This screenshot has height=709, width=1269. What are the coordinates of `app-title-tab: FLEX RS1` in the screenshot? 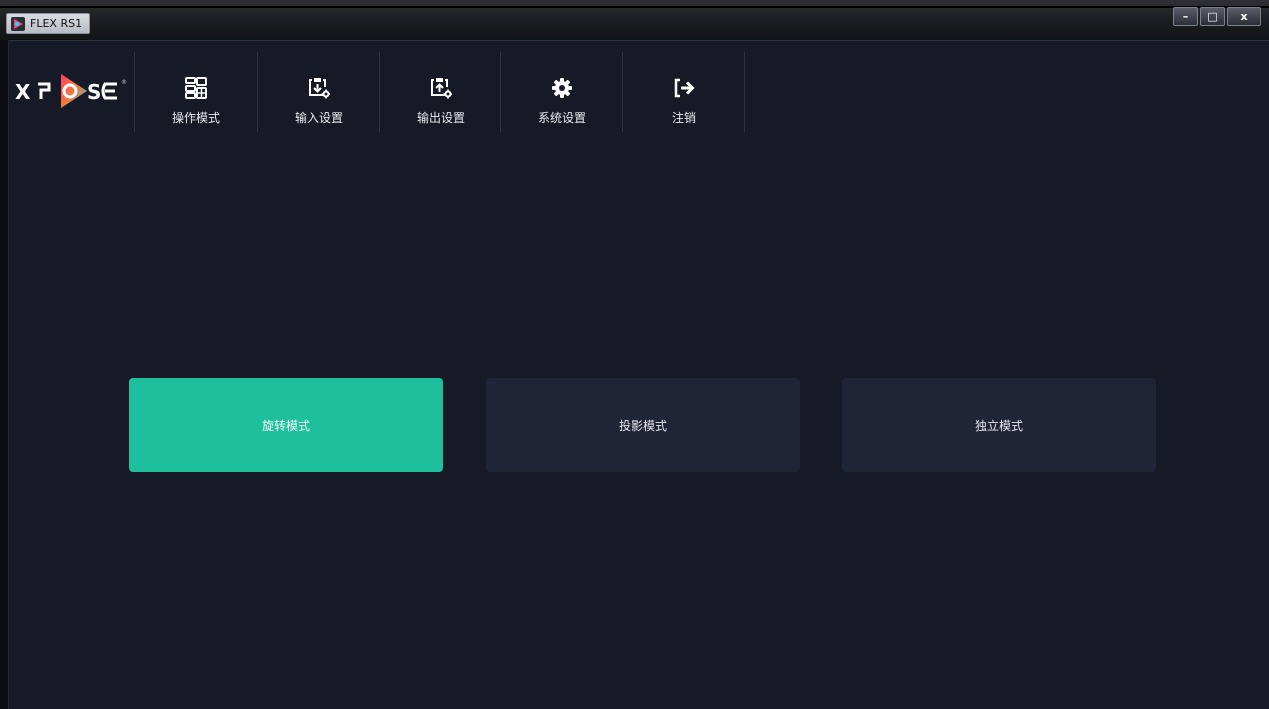 It's located at (48, 23).